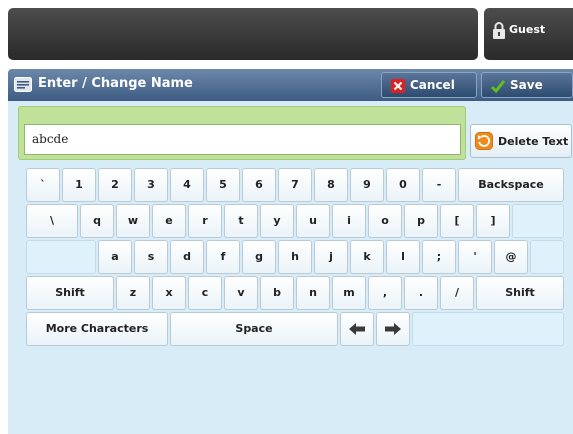  What do you see at coordinates (259, 257) in the screenshot?
I see `key: g` at bounding box center [259, 257].